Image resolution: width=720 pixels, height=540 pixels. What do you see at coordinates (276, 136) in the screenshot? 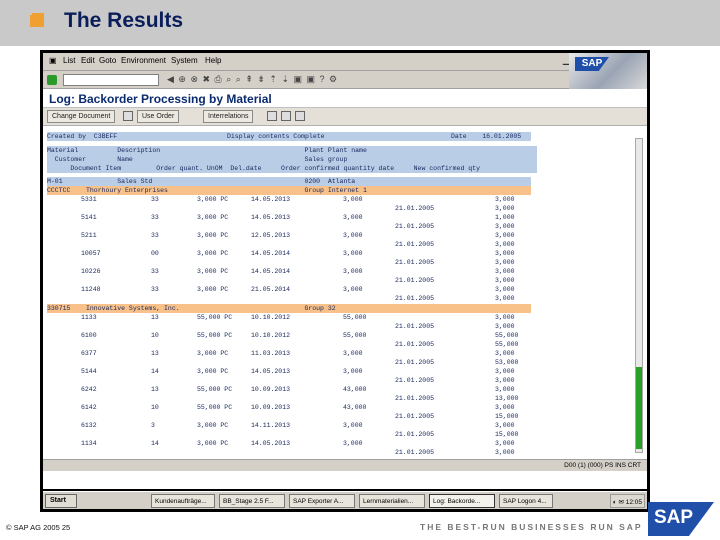
I see `display-contents: Display contents Complete` at bounding box center [276, 136].